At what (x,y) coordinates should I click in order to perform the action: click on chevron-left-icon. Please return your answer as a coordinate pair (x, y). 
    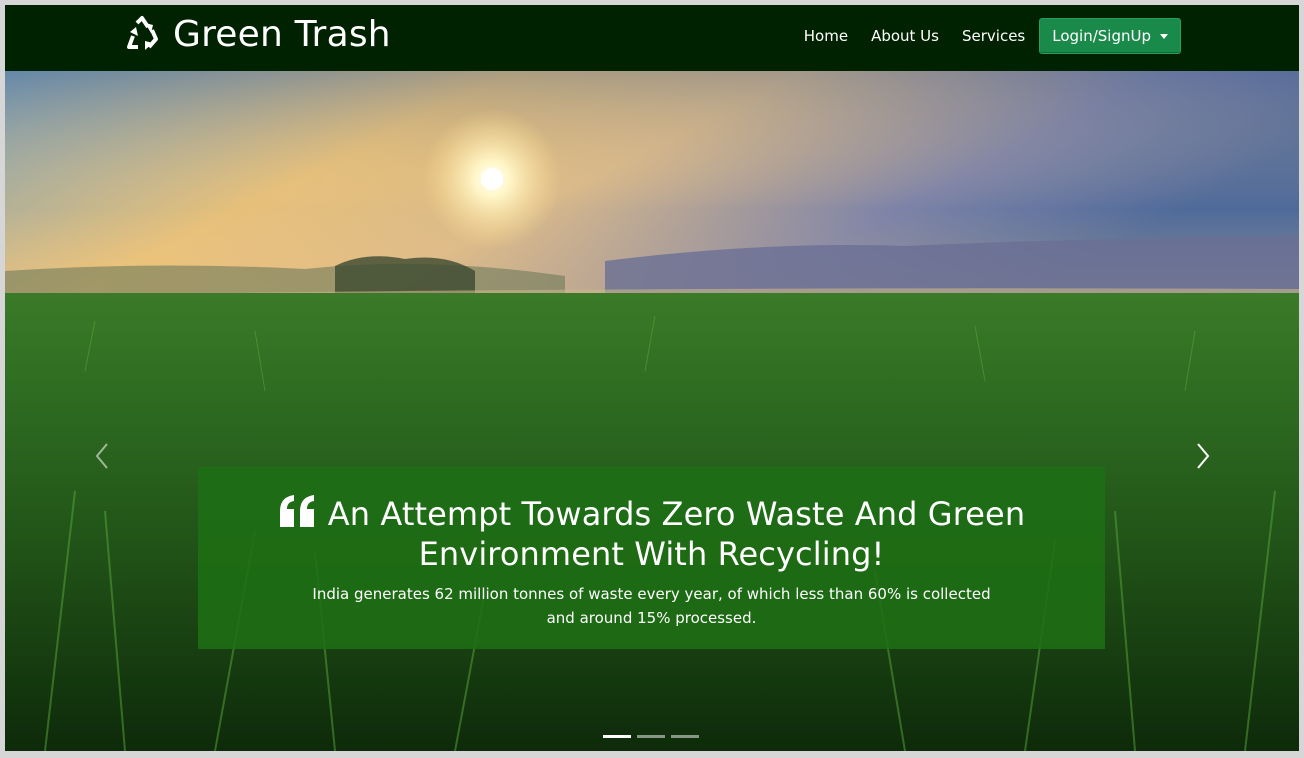
    Looking at the image, I should click on (101, 456).